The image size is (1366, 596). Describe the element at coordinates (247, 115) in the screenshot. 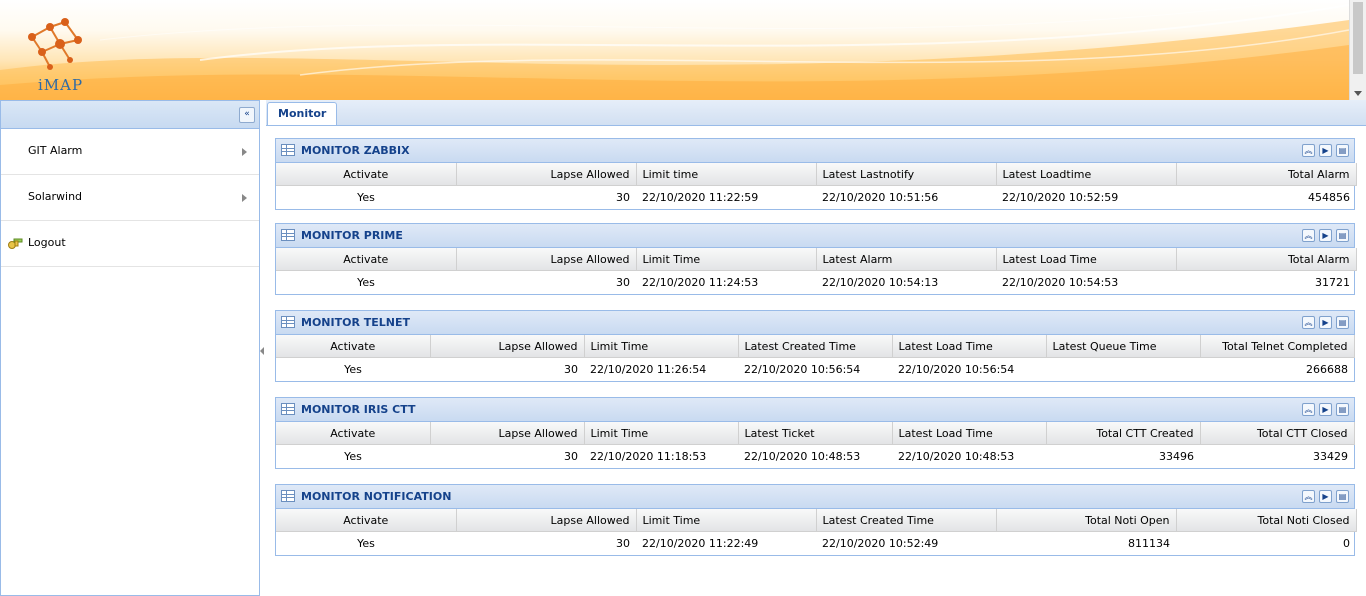

I see `double-chevron-left-icon: «` at that location.